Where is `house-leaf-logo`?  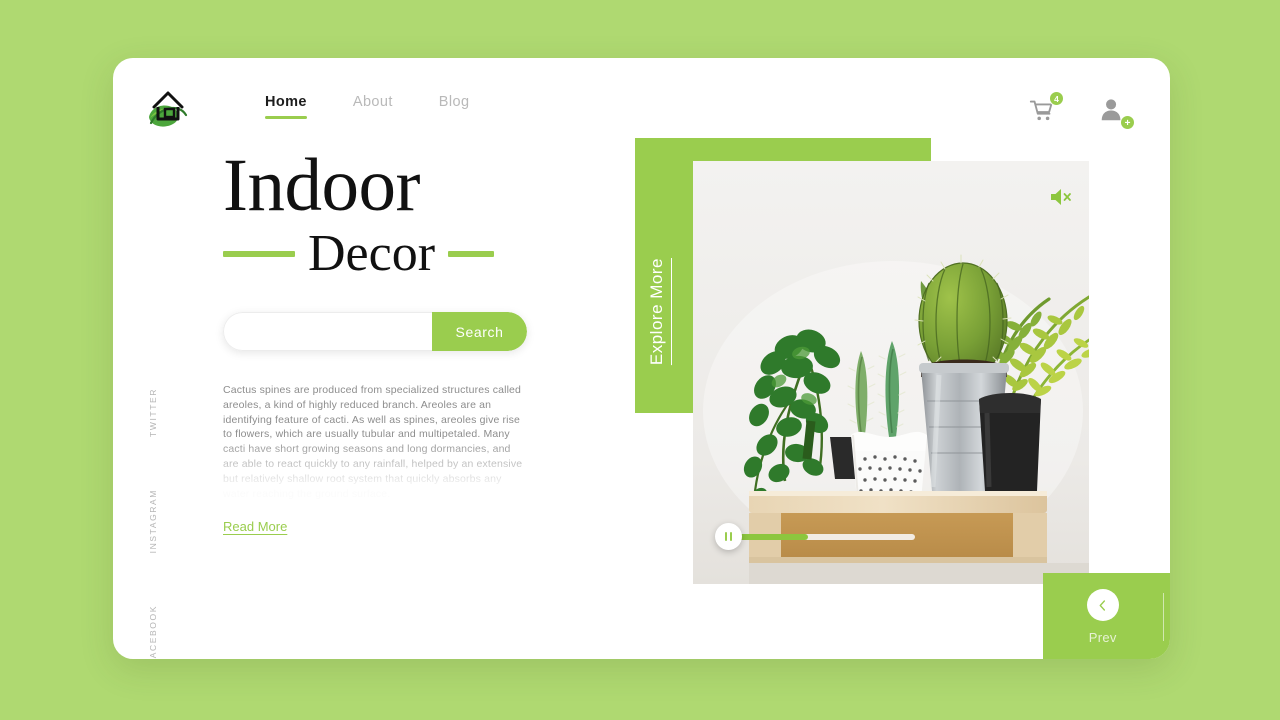 house-leaf-logo is located at coordinates (166, 109).